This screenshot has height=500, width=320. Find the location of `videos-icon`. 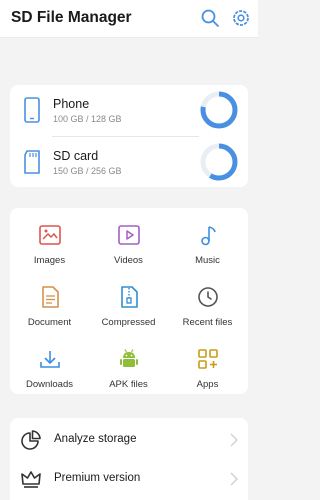

videos-icon is located at coordinates (129, 235).